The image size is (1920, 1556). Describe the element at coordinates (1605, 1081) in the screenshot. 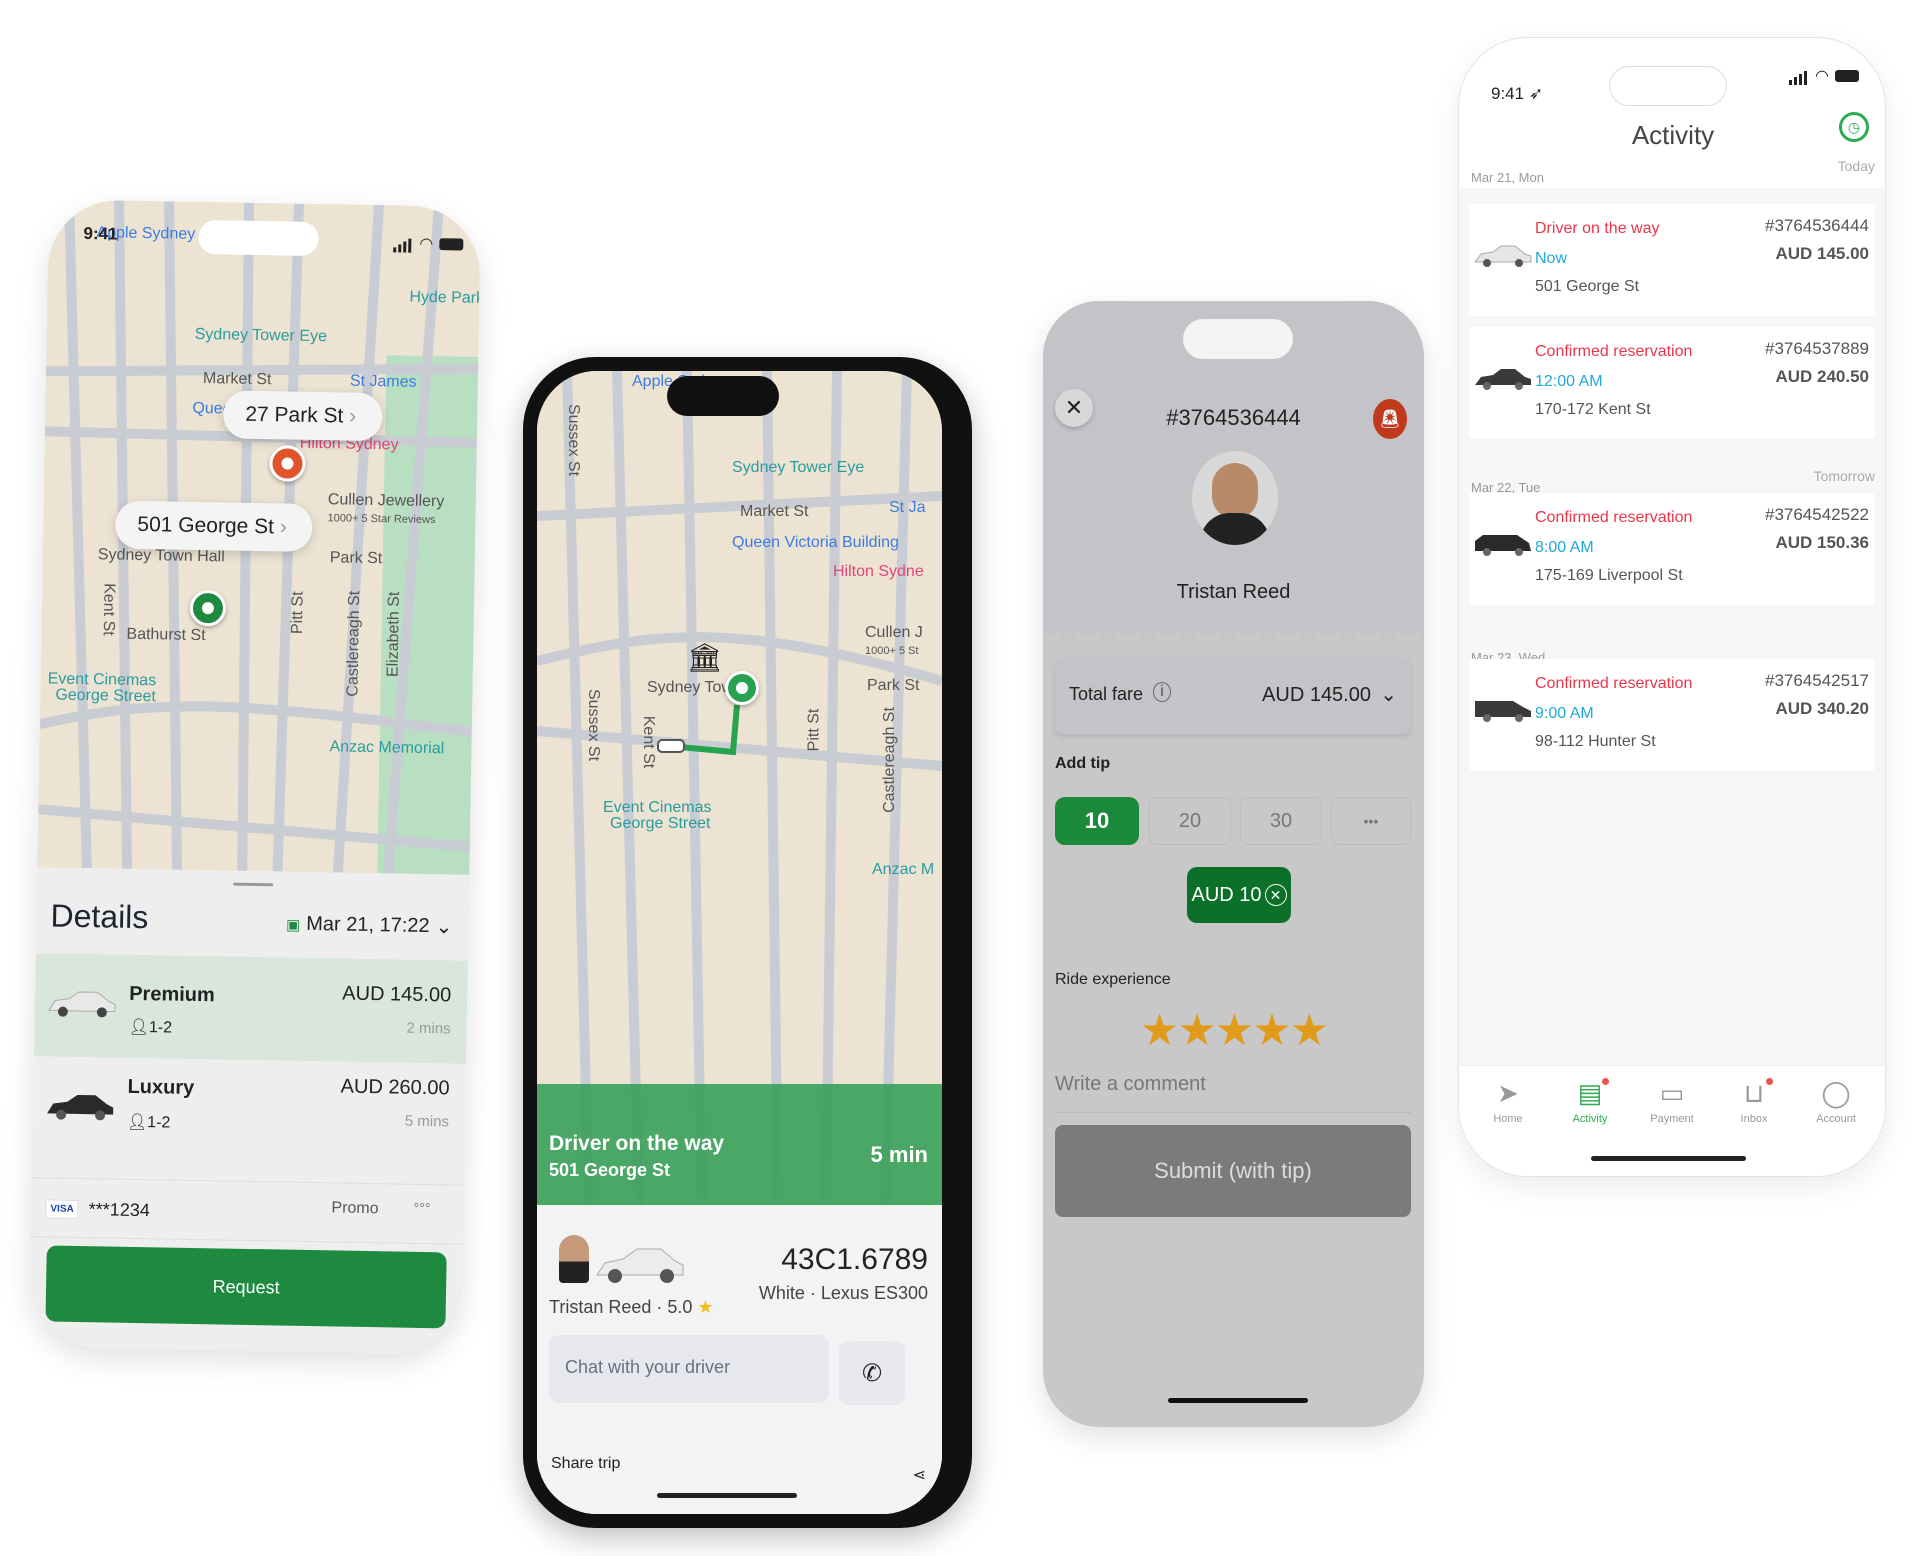

I see `notification-badge` at that location.